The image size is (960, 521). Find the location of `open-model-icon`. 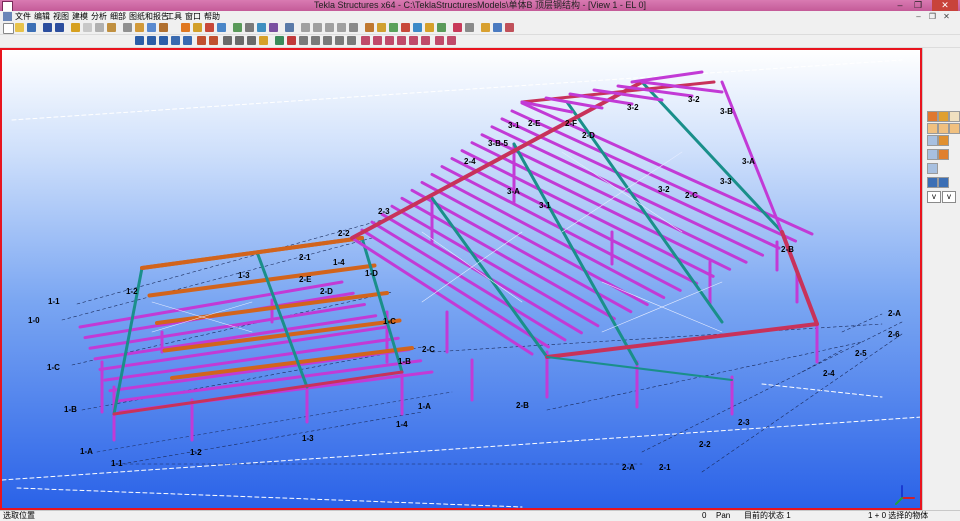

open-model-icon is located at coordinates (75, 27).